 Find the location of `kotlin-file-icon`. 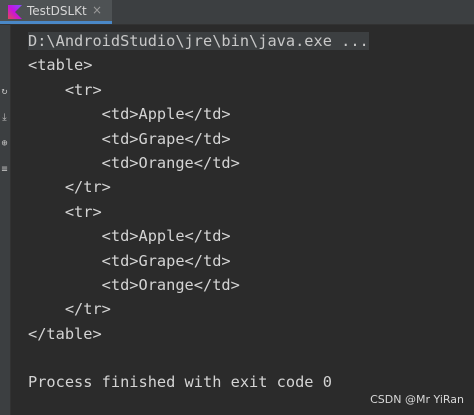

kotlin-file-icon is located at coordinates (15, 12).